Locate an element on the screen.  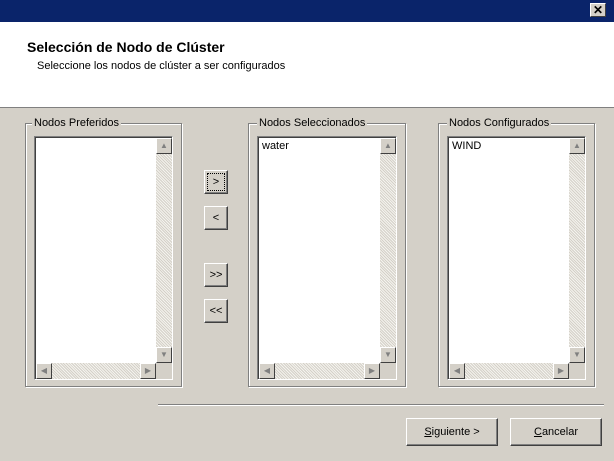
remove-all-button: << is located at coordinates (216, 311).